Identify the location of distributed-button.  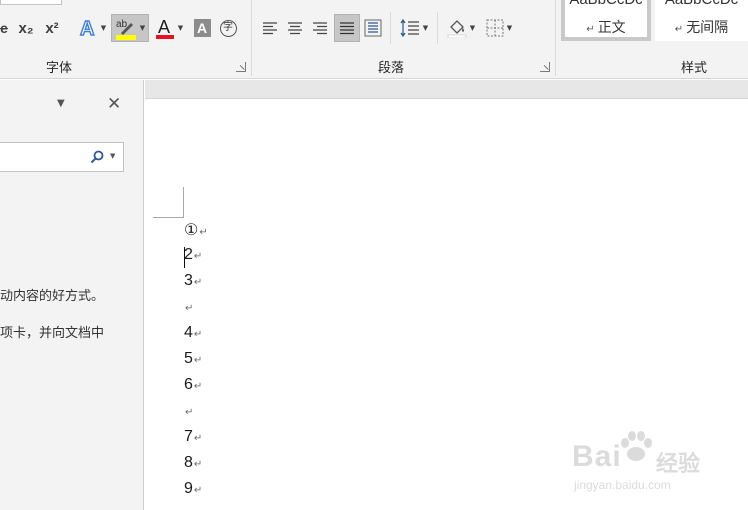
(373, 28).